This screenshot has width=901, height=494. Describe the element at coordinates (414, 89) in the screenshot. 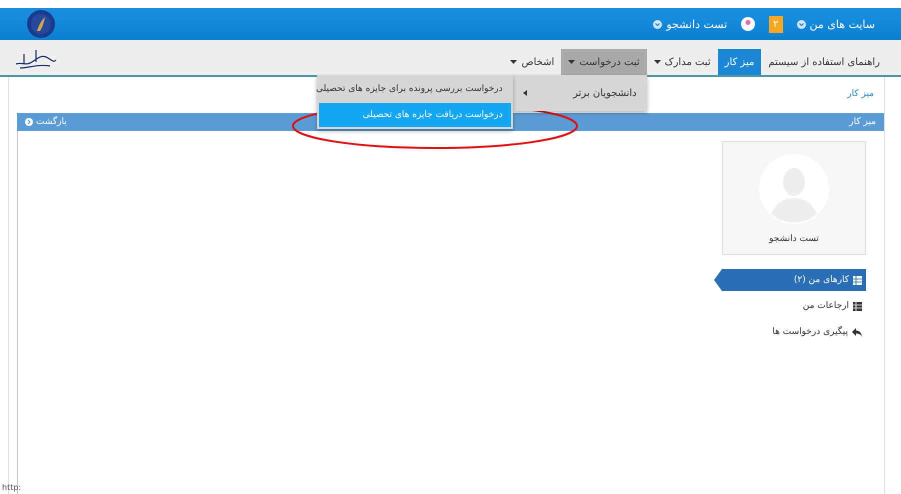

I see `submenu-item: درخواست بررسی پرونده برای جایزه های تحصیلی` at that location.